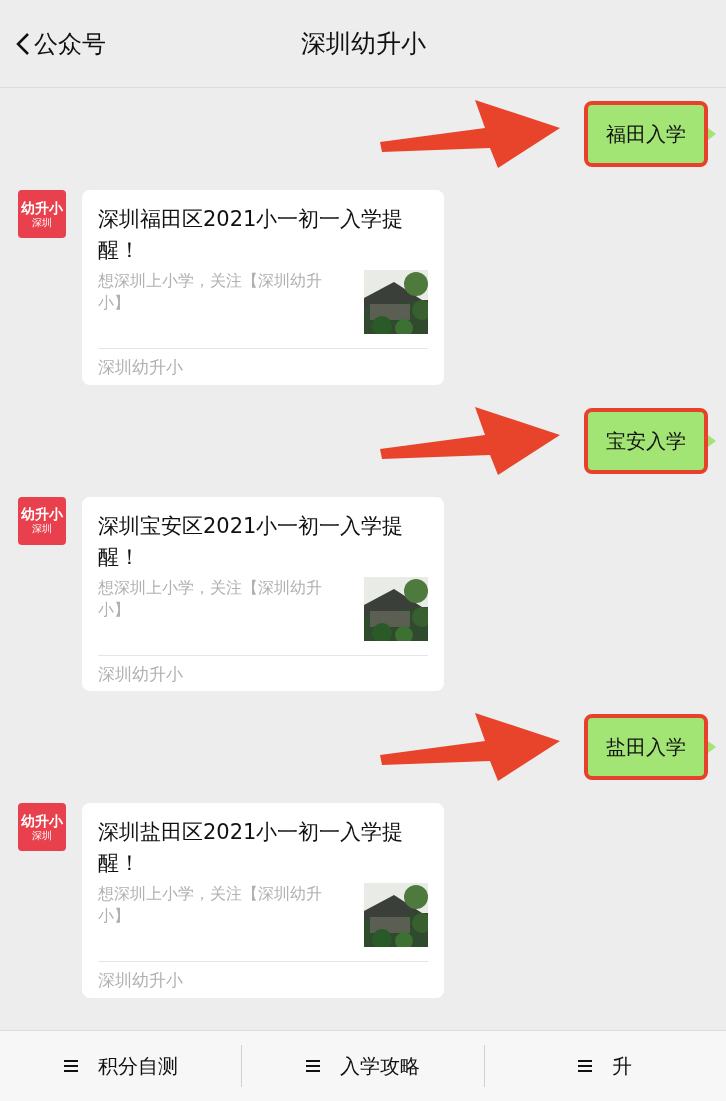  I want to click on article-title: 深圳宝安区2021小一初一入学提醒！, so click(251, 541).